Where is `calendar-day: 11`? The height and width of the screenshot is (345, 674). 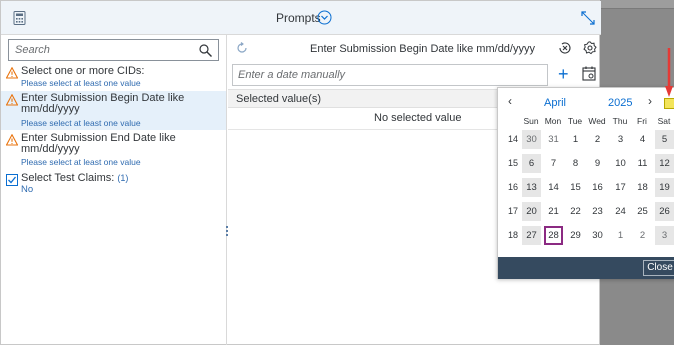 calendar-day: 11 is located at coordinates (642, 163).